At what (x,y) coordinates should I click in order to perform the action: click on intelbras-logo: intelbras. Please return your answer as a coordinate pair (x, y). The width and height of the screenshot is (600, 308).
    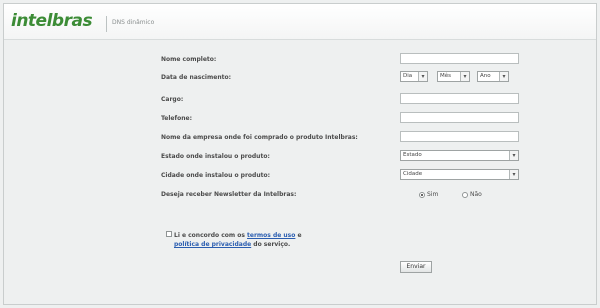
    Looking at the image, I should click on (52, 21).